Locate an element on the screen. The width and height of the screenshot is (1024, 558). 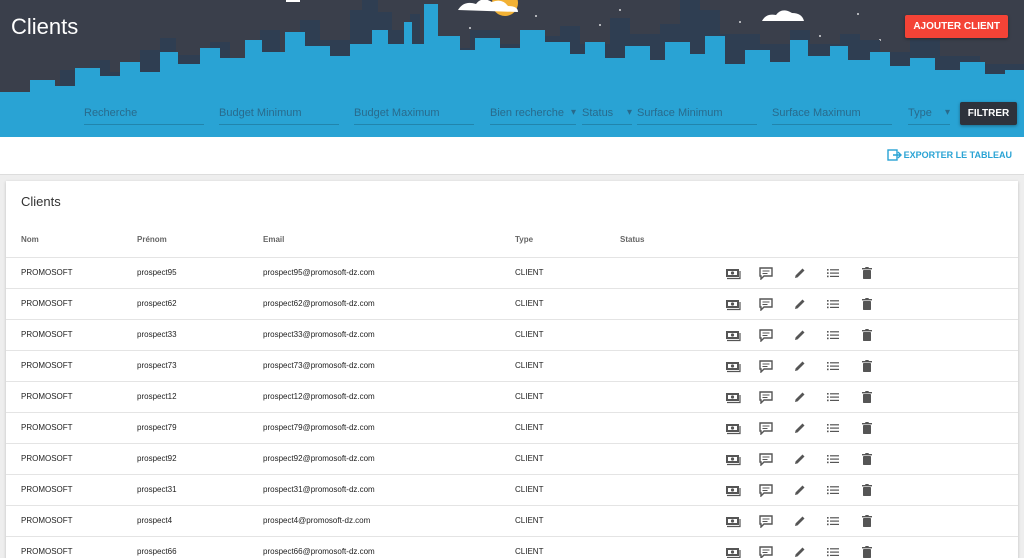
type-select: Type is located at coordinates (929, 114).